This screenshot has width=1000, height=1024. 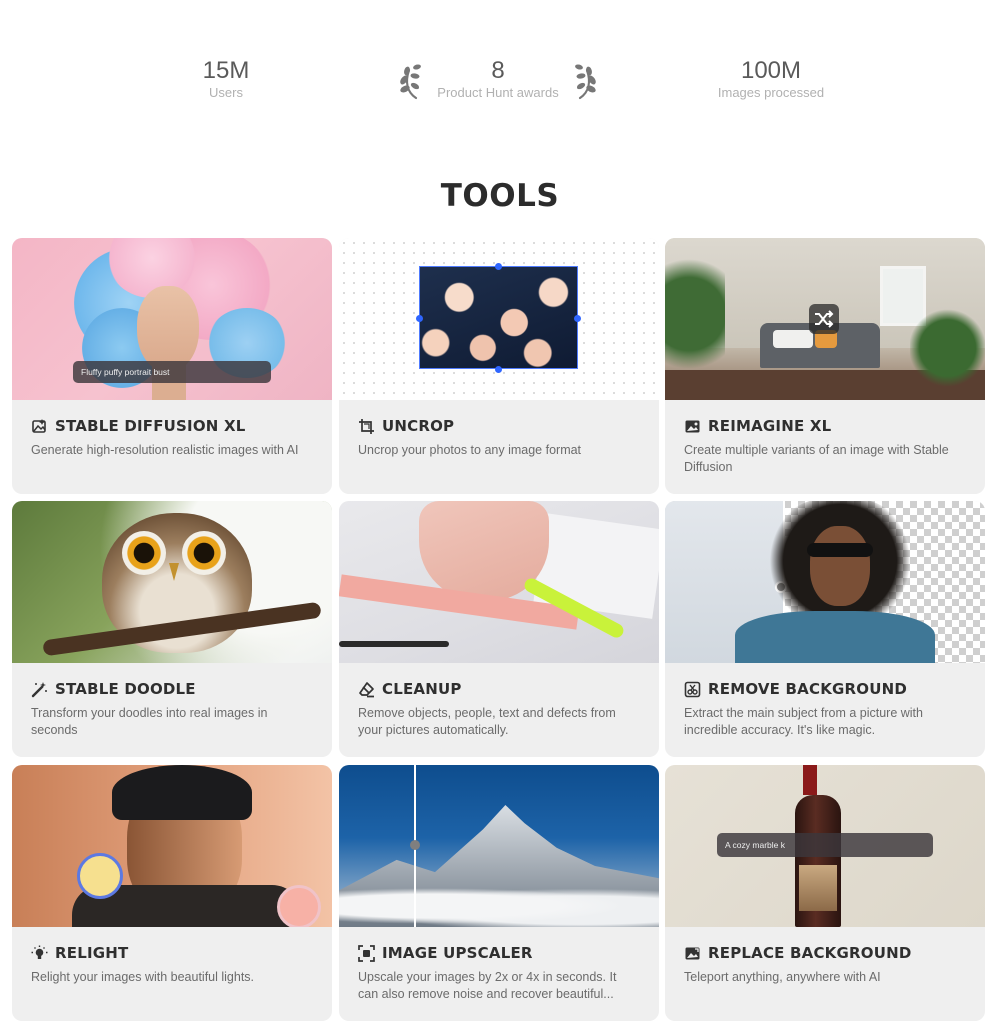 I want to click on shuffle-icon, so click(x=824, y=319).